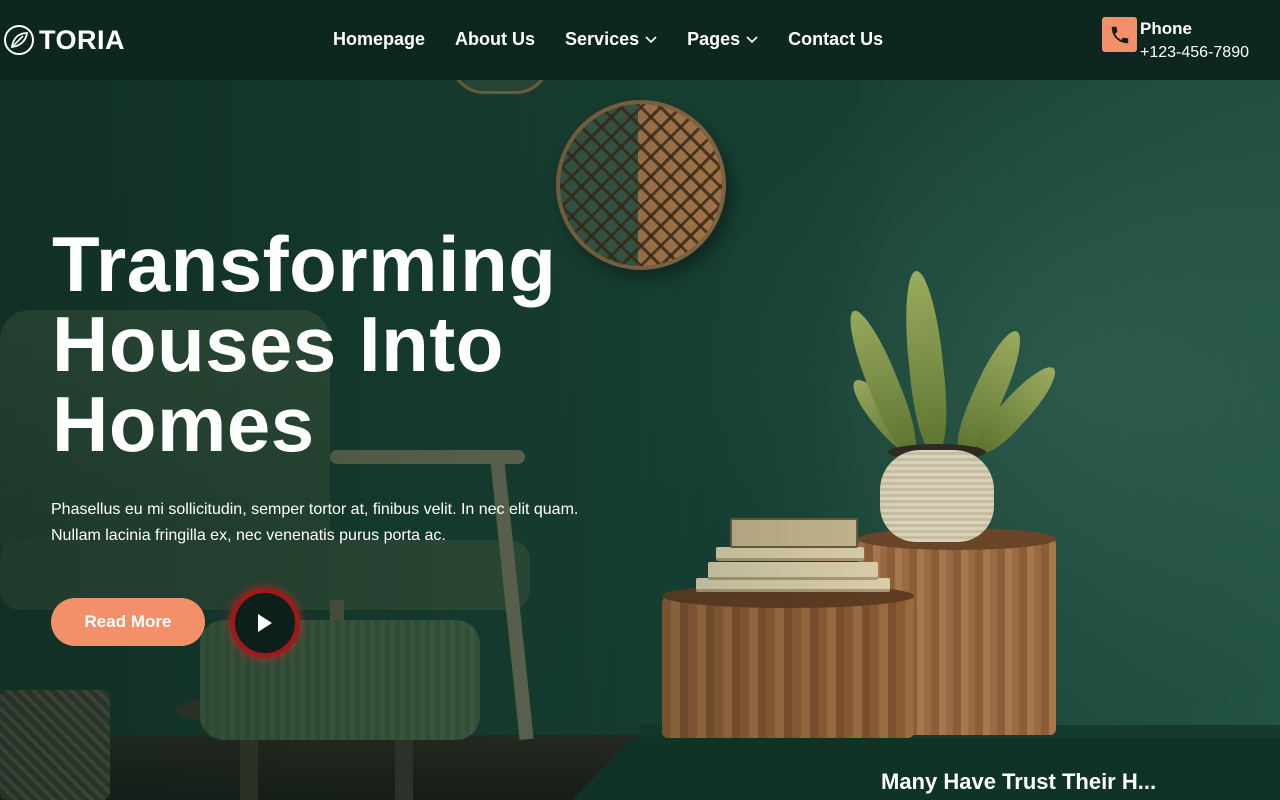  I want to click on leaf-circle-icon, so click(19, 40).